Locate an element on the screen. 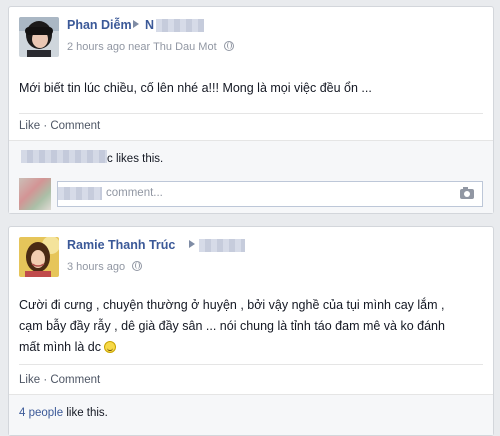 This screenshot has width=500, height=436. post-meta: 2 hours ago near Thu Dau Mot is located at coordinates (150, 47).